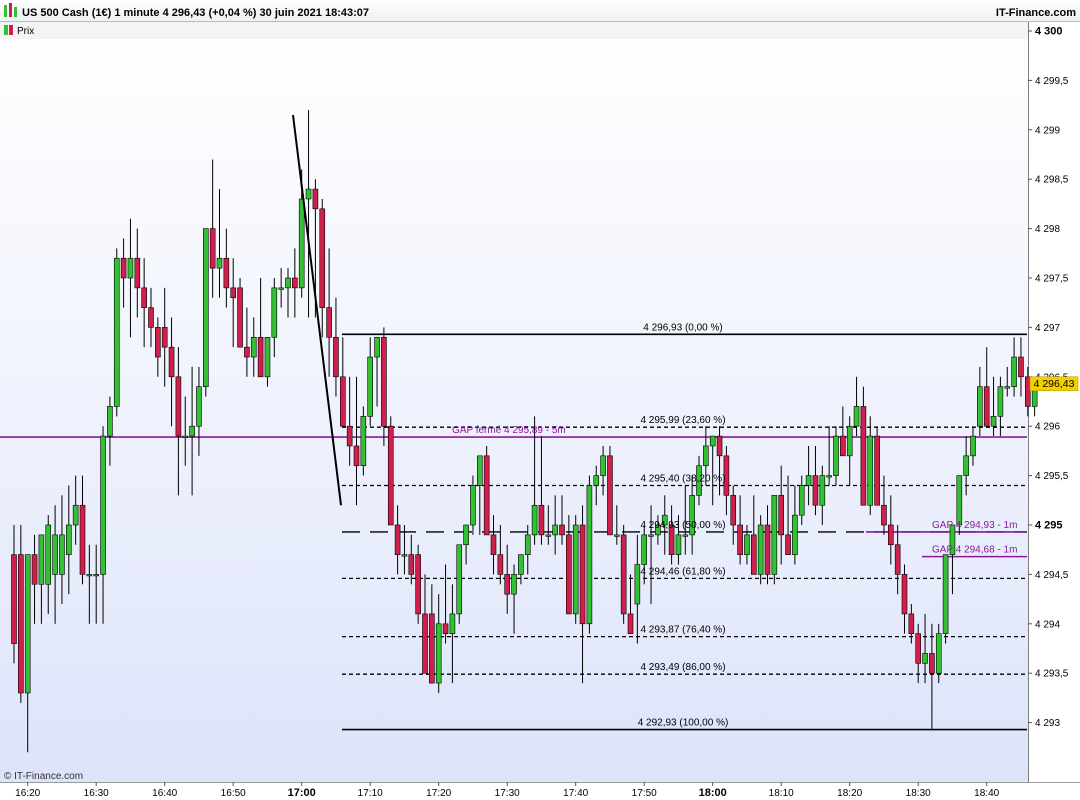  What do you see at coordinates (1047, 328) in the screenshot?
I see `y-tick-label: 4 297` at bounding box center [1047, 328].